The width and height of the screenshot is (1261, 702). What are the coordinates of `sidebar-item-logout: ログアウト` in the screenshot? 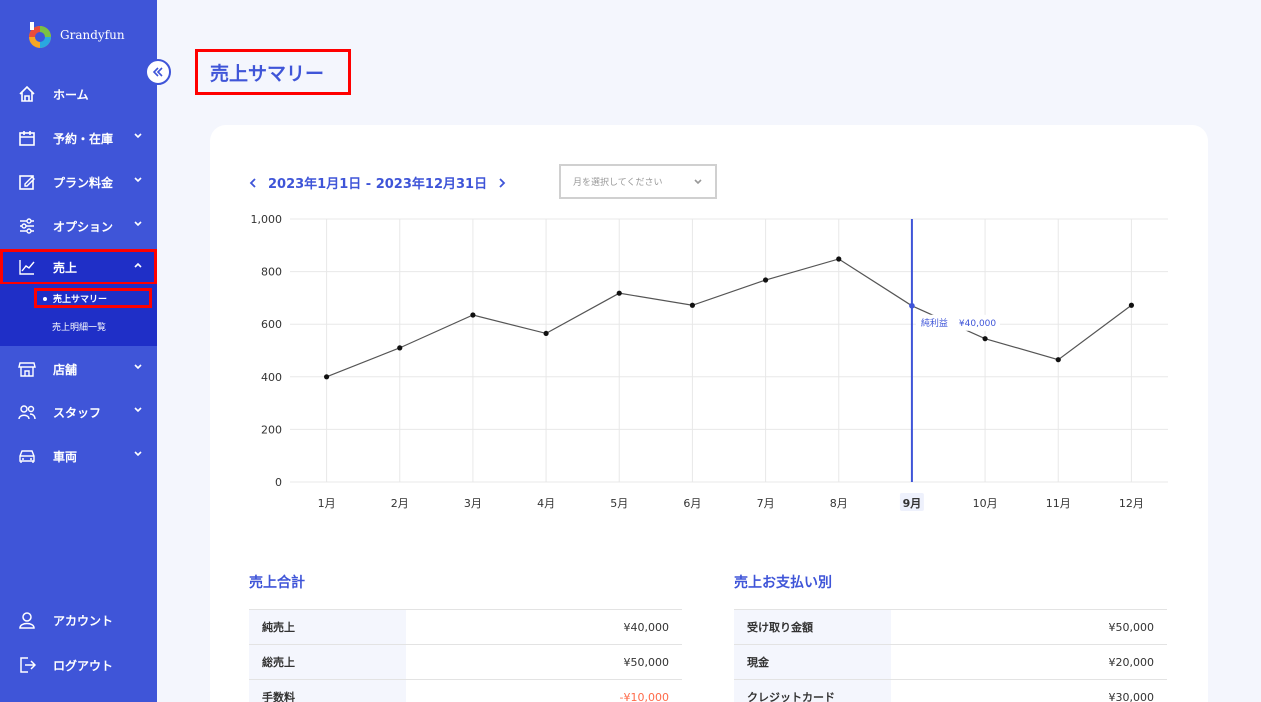 It's located at (78, 665).